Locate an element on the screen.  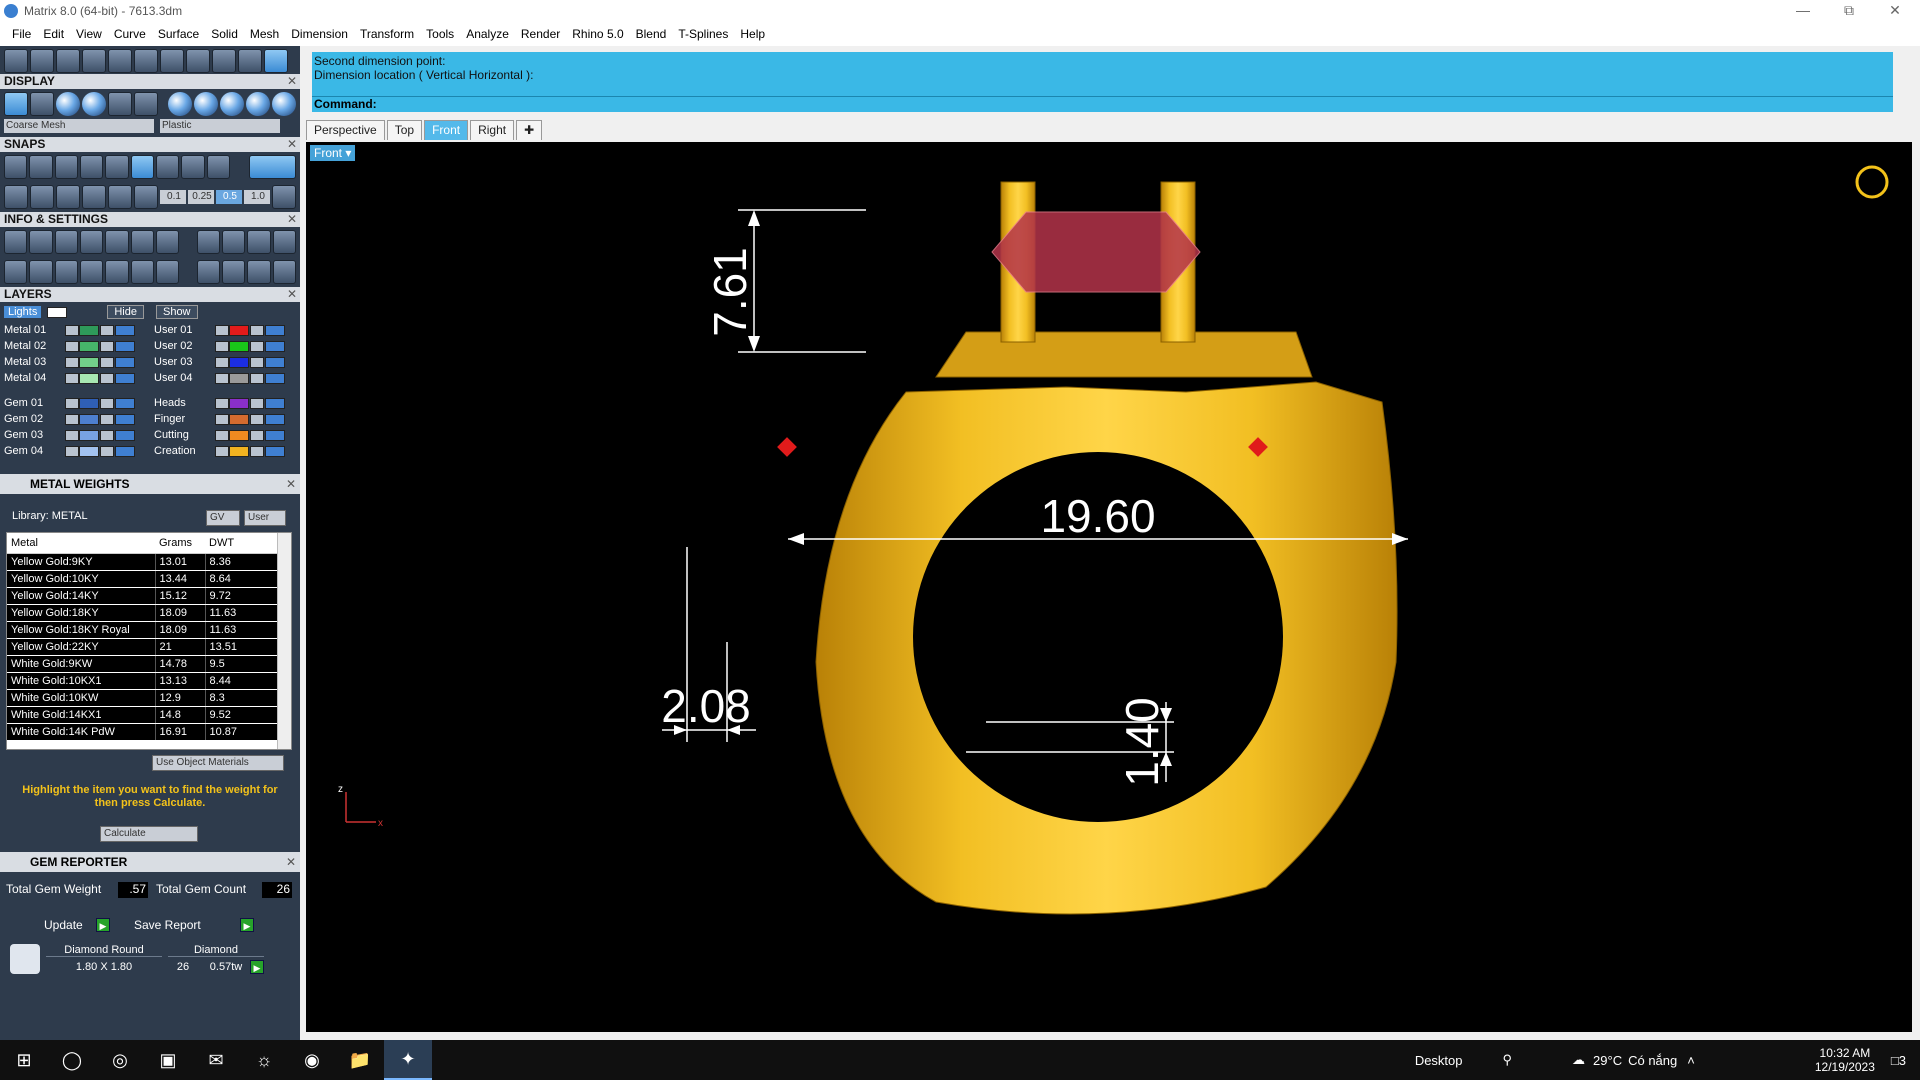
display-icon is located at coordinates (120, 104).